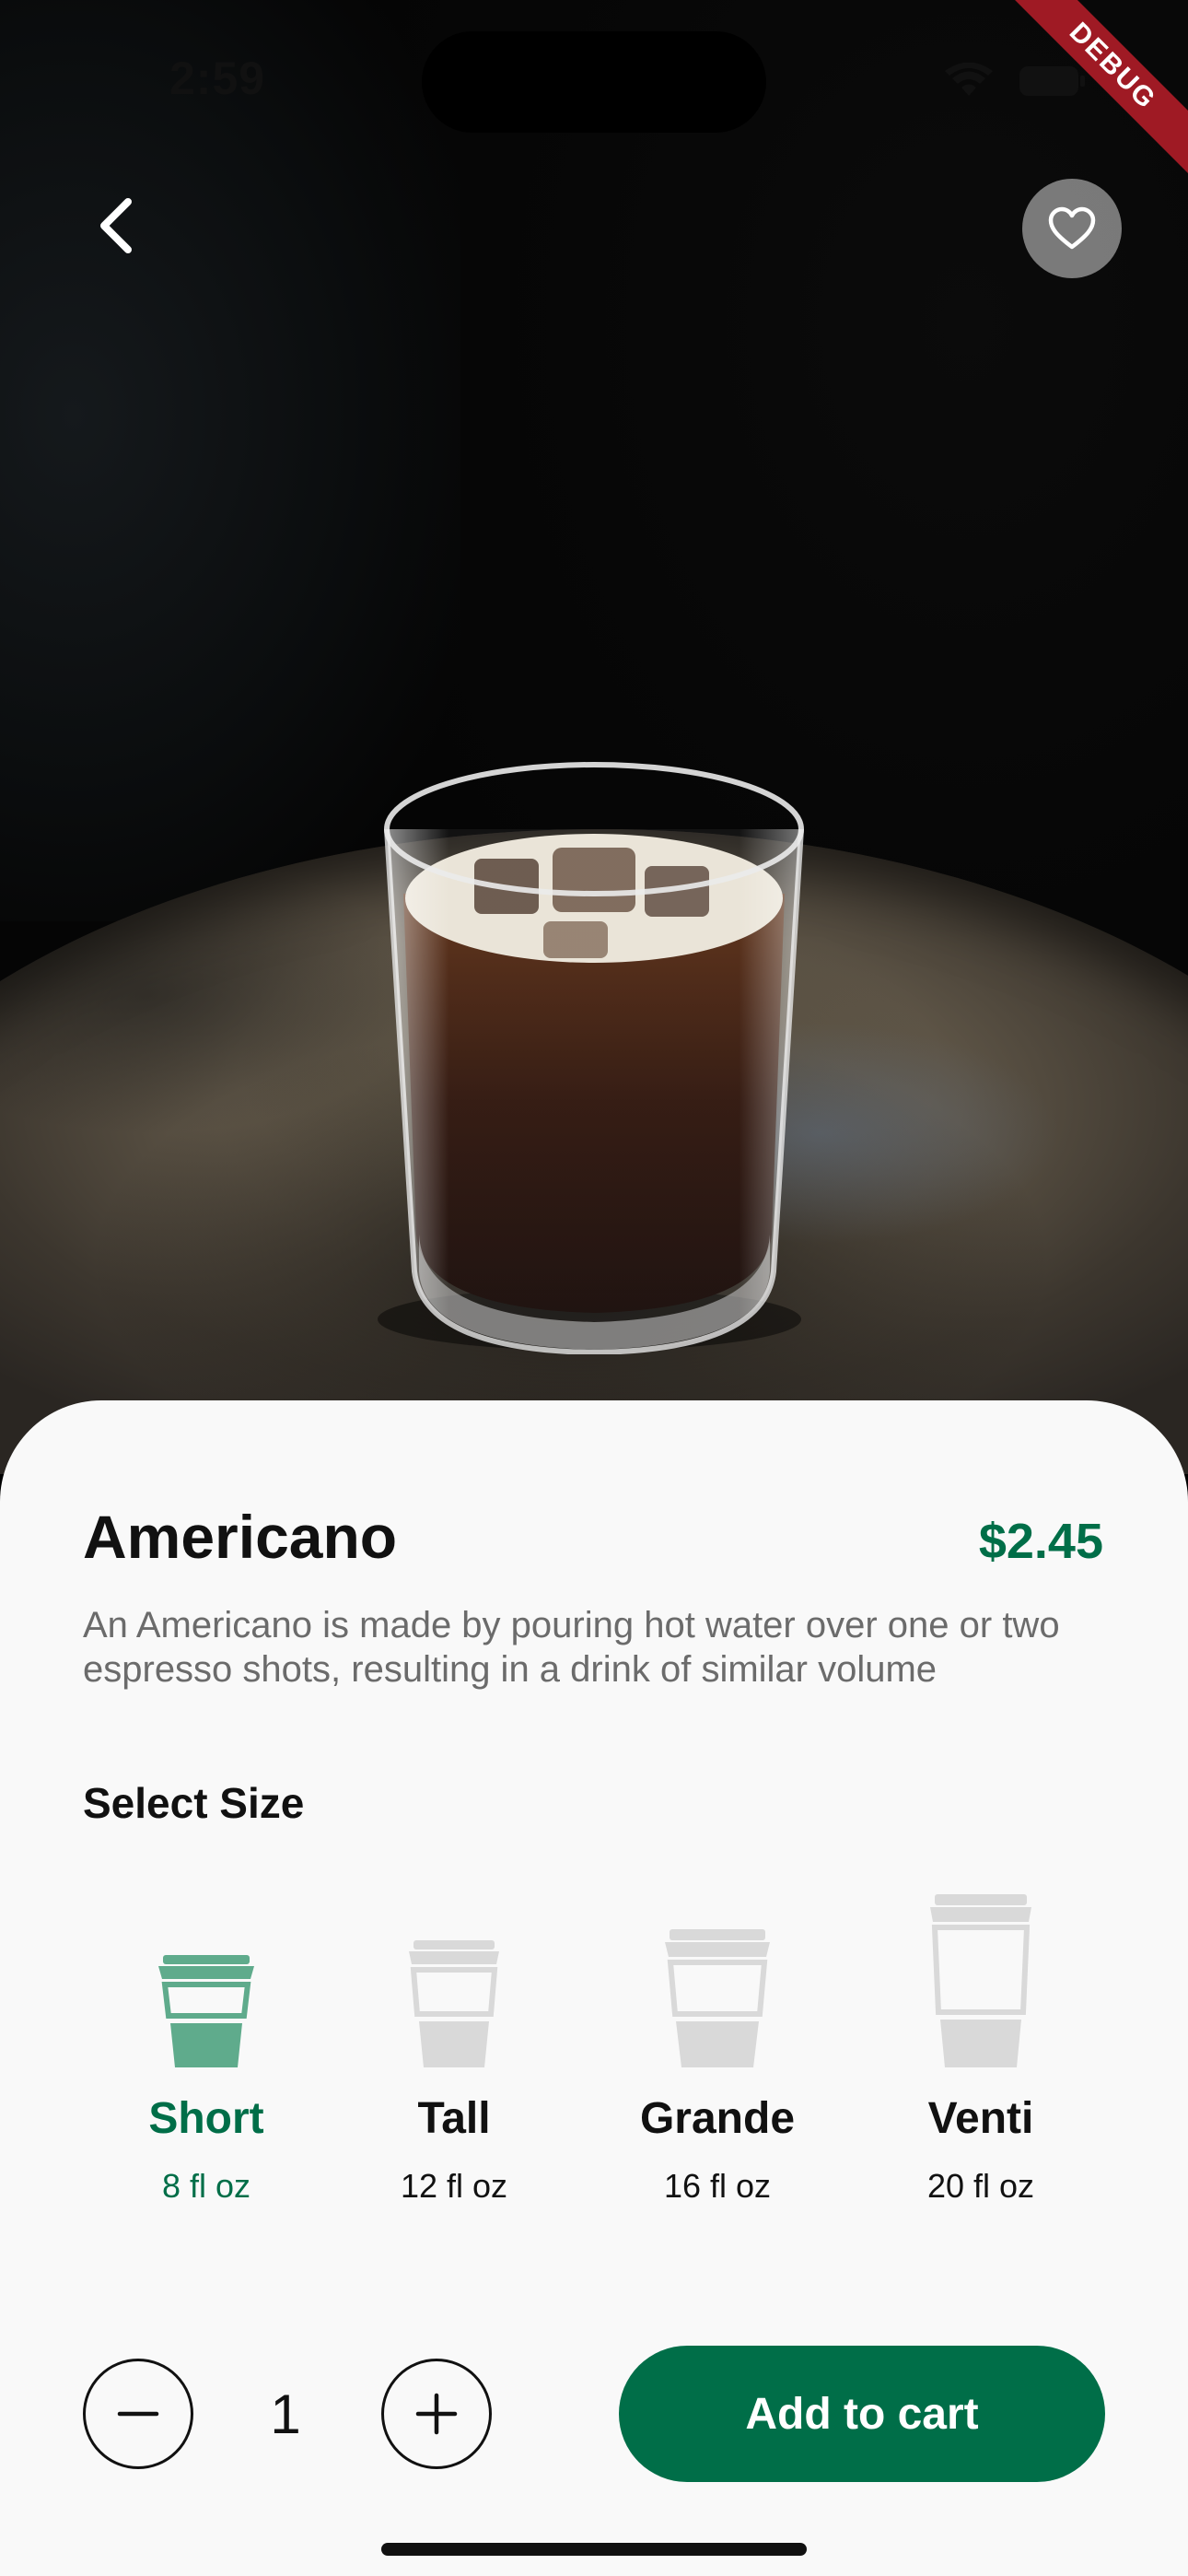 The image size is (1188, 2576). I want to click on coffee-cup-short-icon, so click(206, 2011).